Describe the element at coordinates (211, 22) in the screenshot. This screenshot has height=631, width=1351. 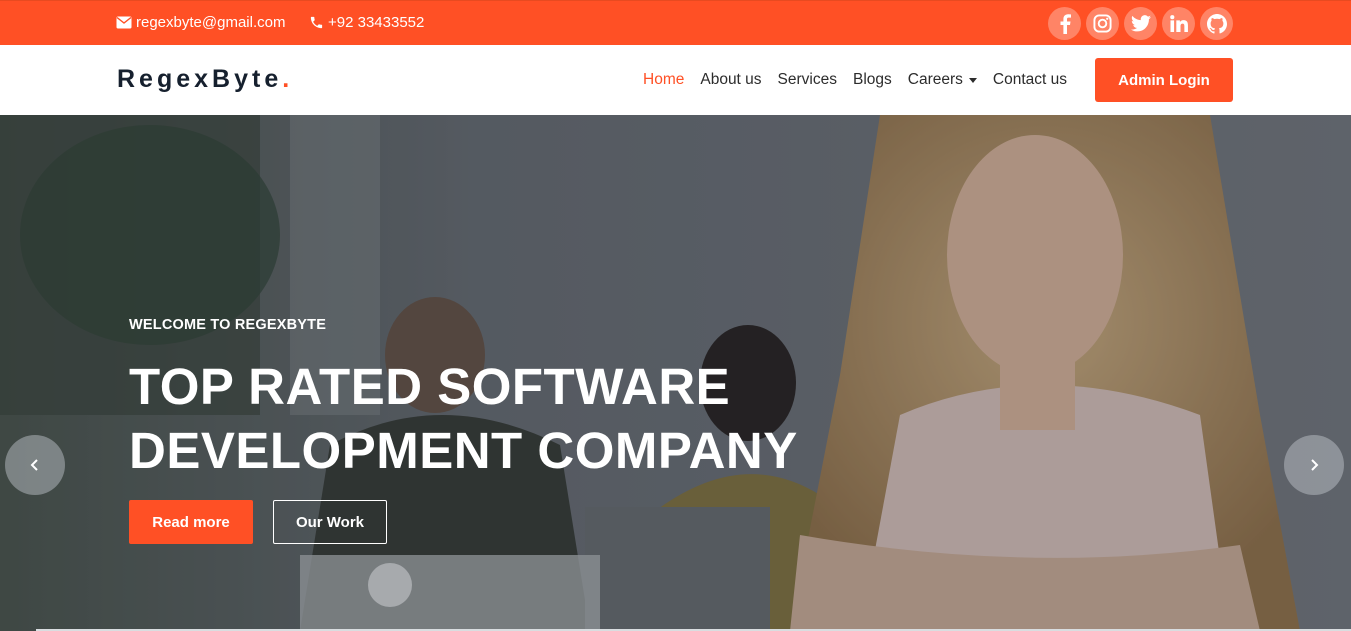
I see `email-text: regexbyte@gmail.com` at that location.